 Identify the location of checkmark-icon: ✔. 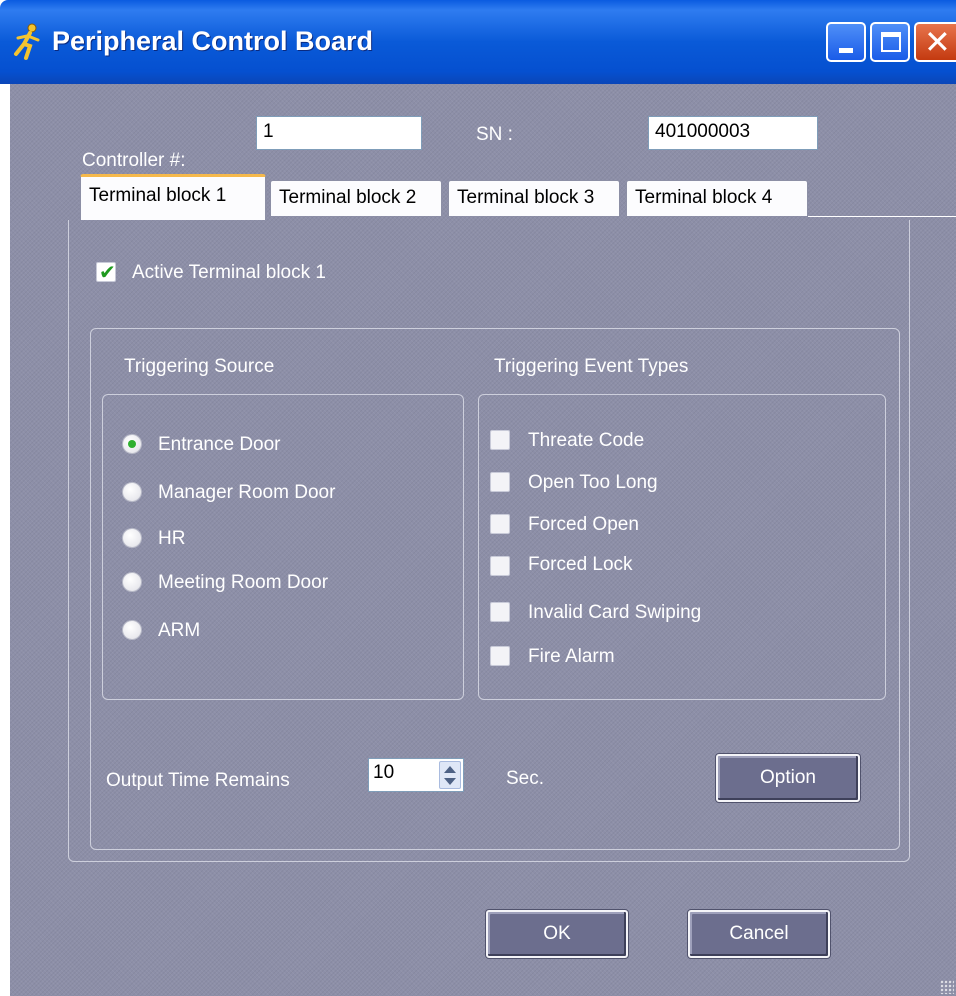
(107, 272).